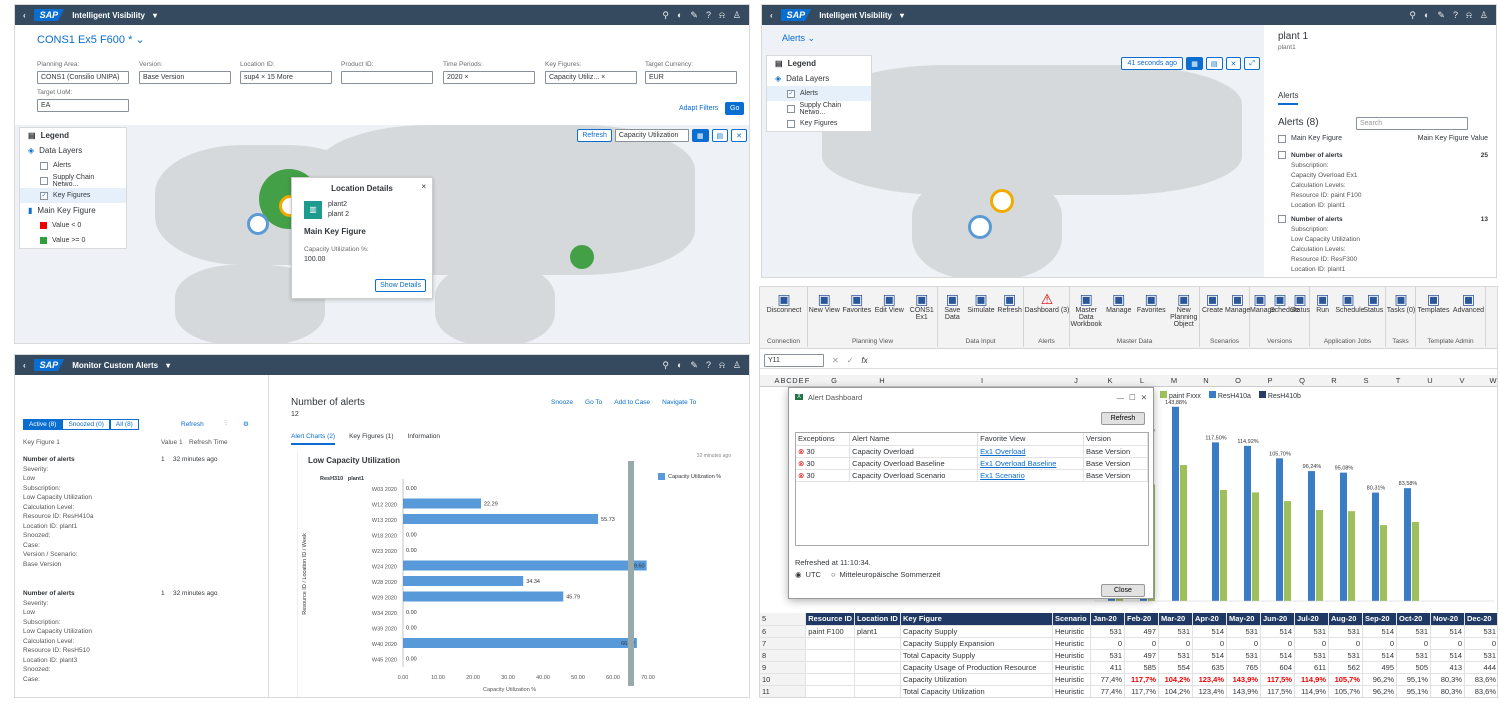  I want to click on column-header: M, so click(1174, 380).